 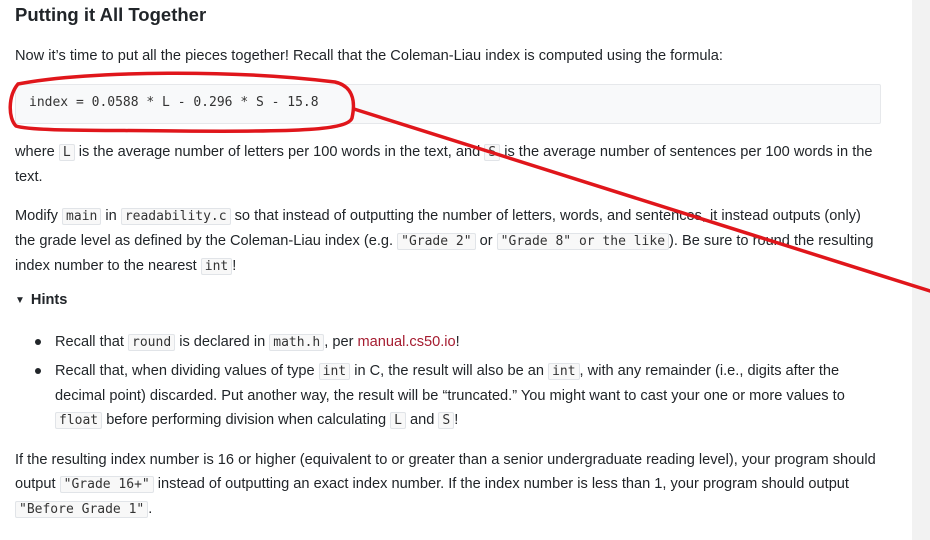 What do you see at coordinates (20, 300) in the screenshot?
I see `triangle-down-icon: ▼` at bounding box center [20, 300].